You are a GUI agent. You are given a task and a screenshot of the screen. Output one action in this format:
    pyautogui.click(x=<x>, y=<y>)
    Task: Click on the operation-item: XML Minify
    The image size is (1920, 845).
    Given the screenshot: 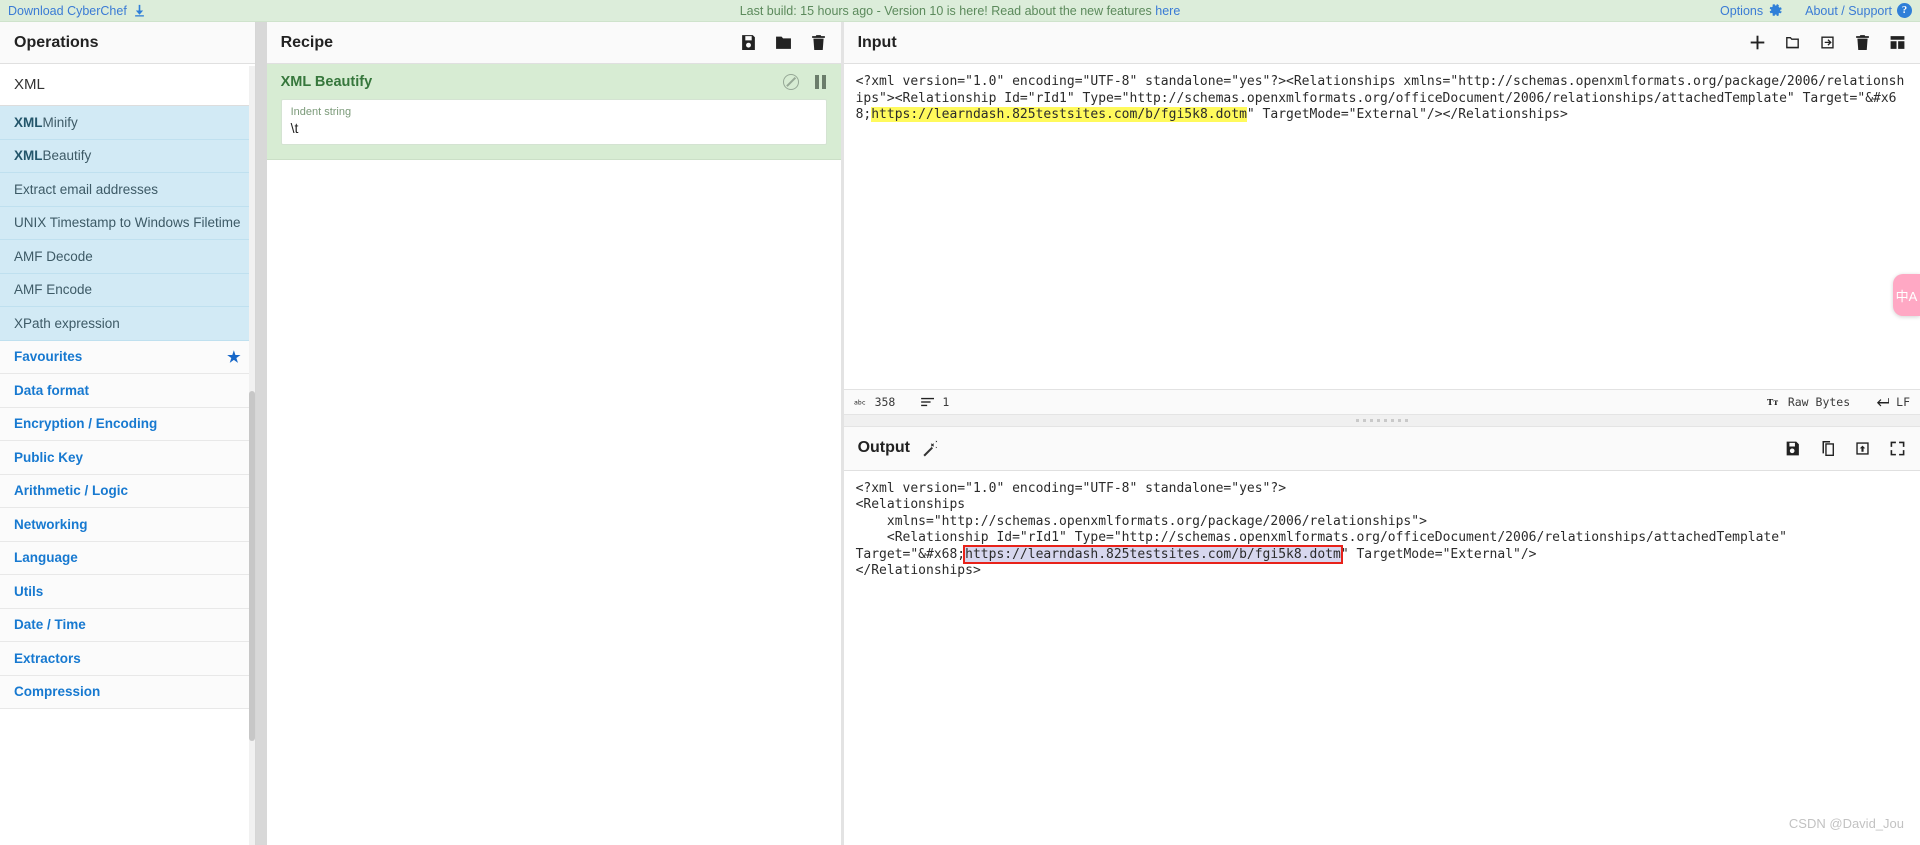 What is the action you would take?
    pyautogui.click(x=127, y=123)
    